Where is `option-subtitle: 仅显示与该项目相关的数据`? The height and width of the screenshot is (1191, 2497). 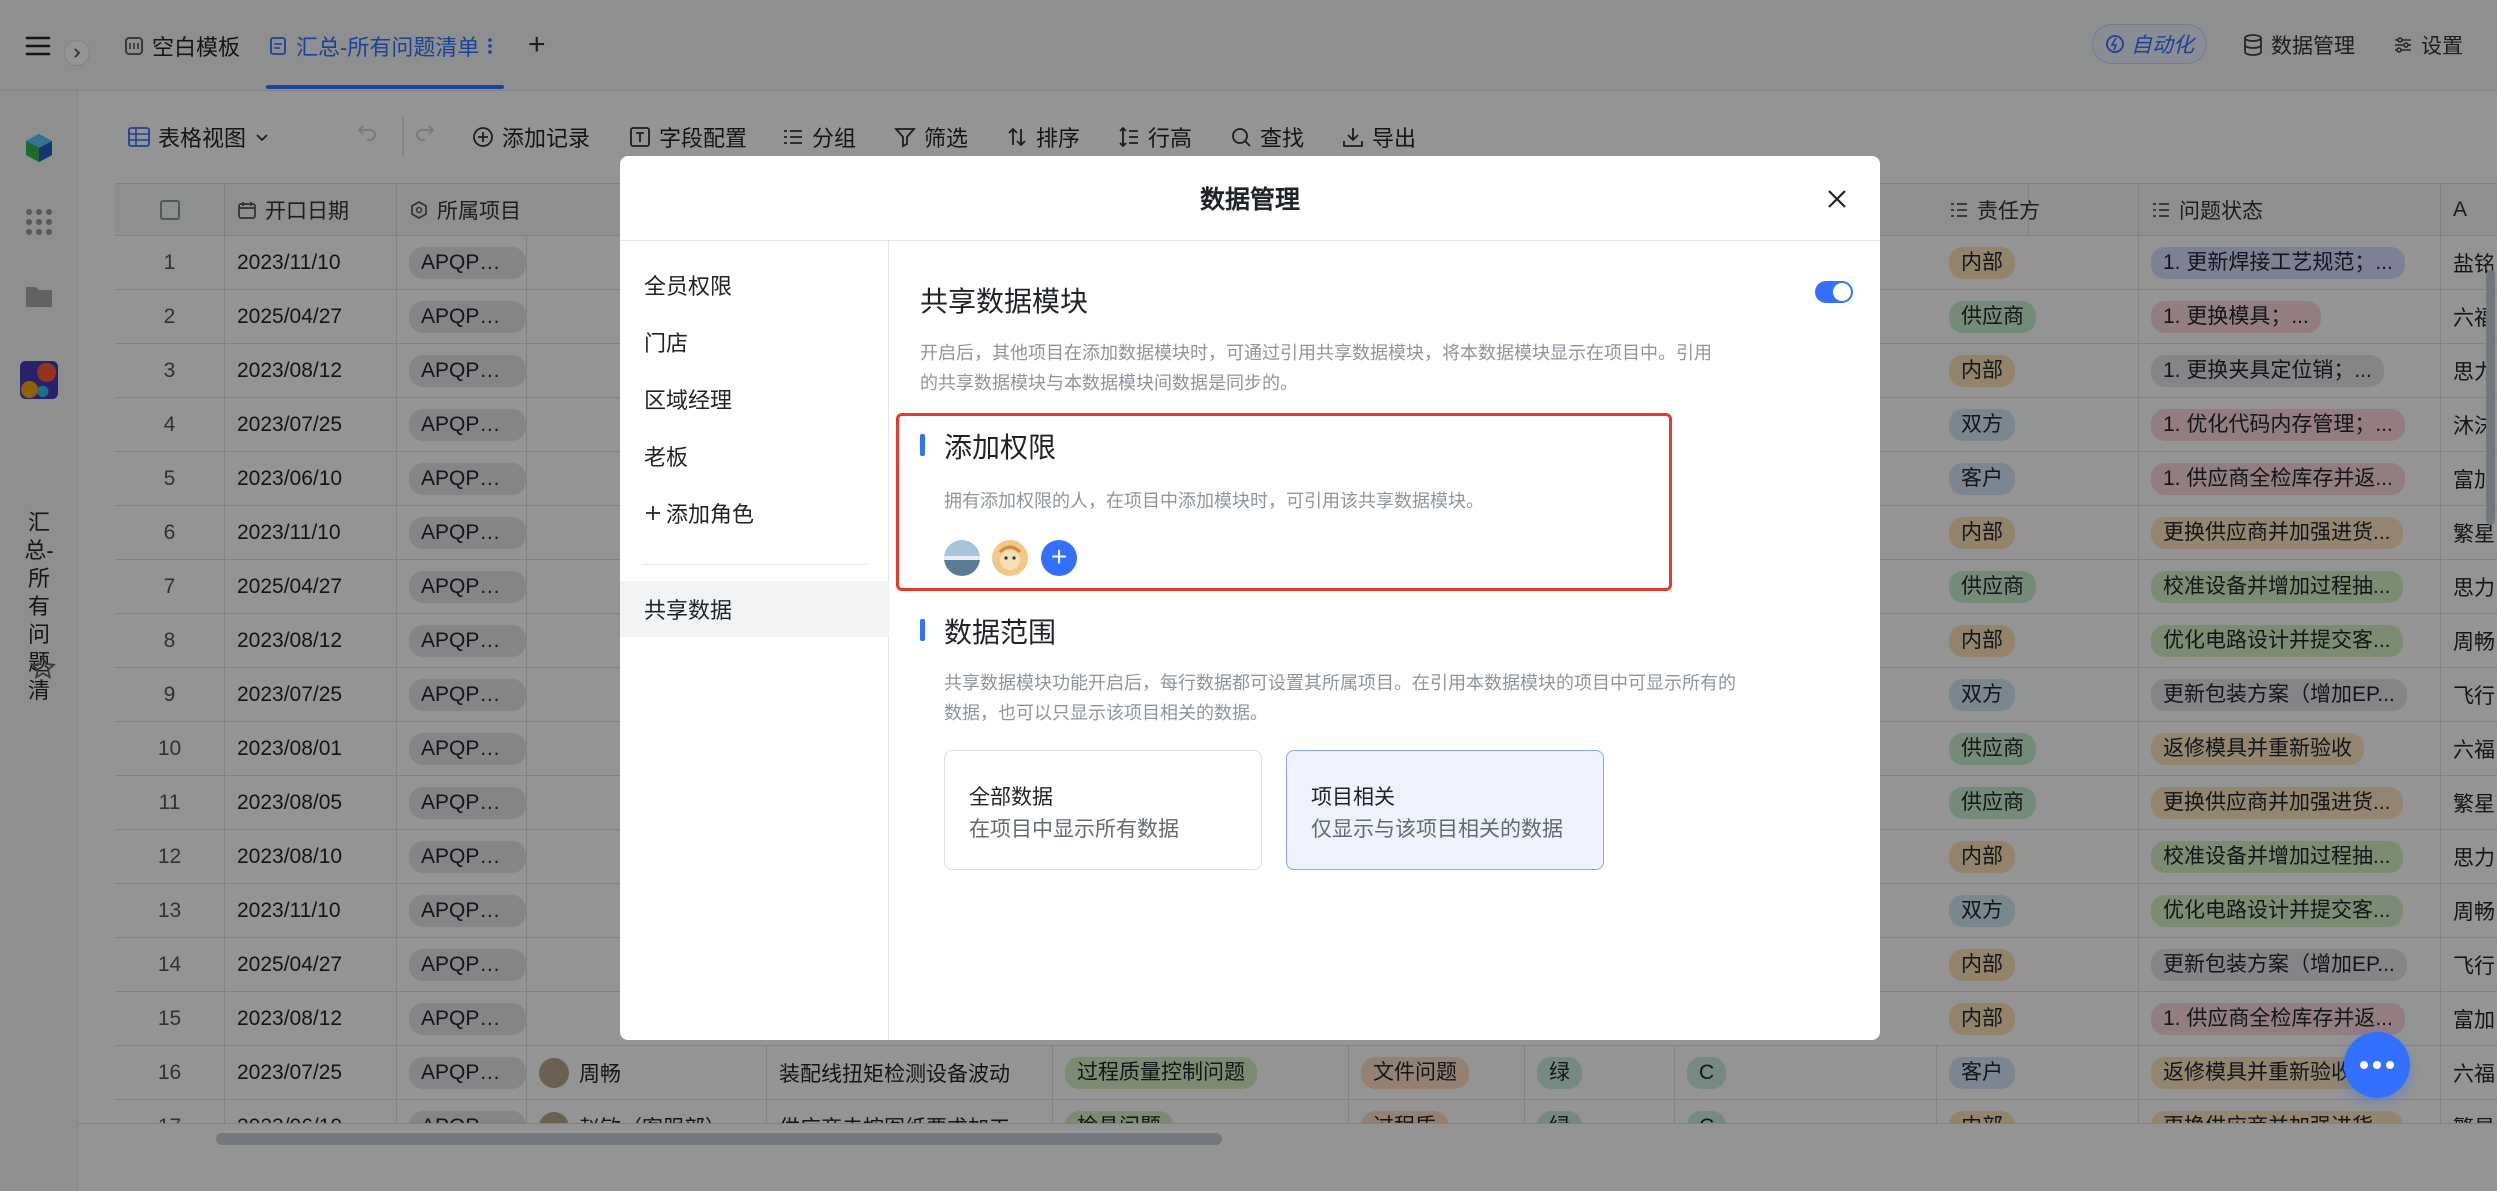 option-subtitle: 仅显示与该项目相关的数据 is located at coordinates (1437, 829).